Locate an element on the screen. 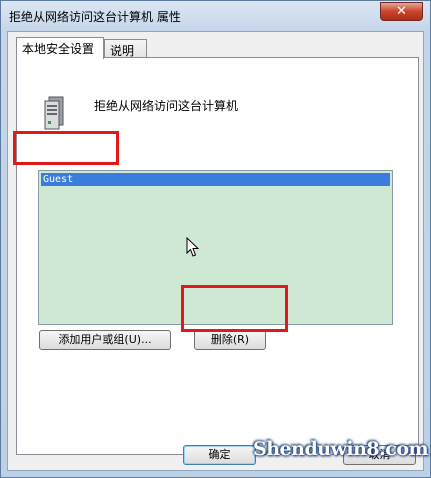 This screenshot has height=478, width=431. tab-explain: 说明 is located at coordinates (125, 49).